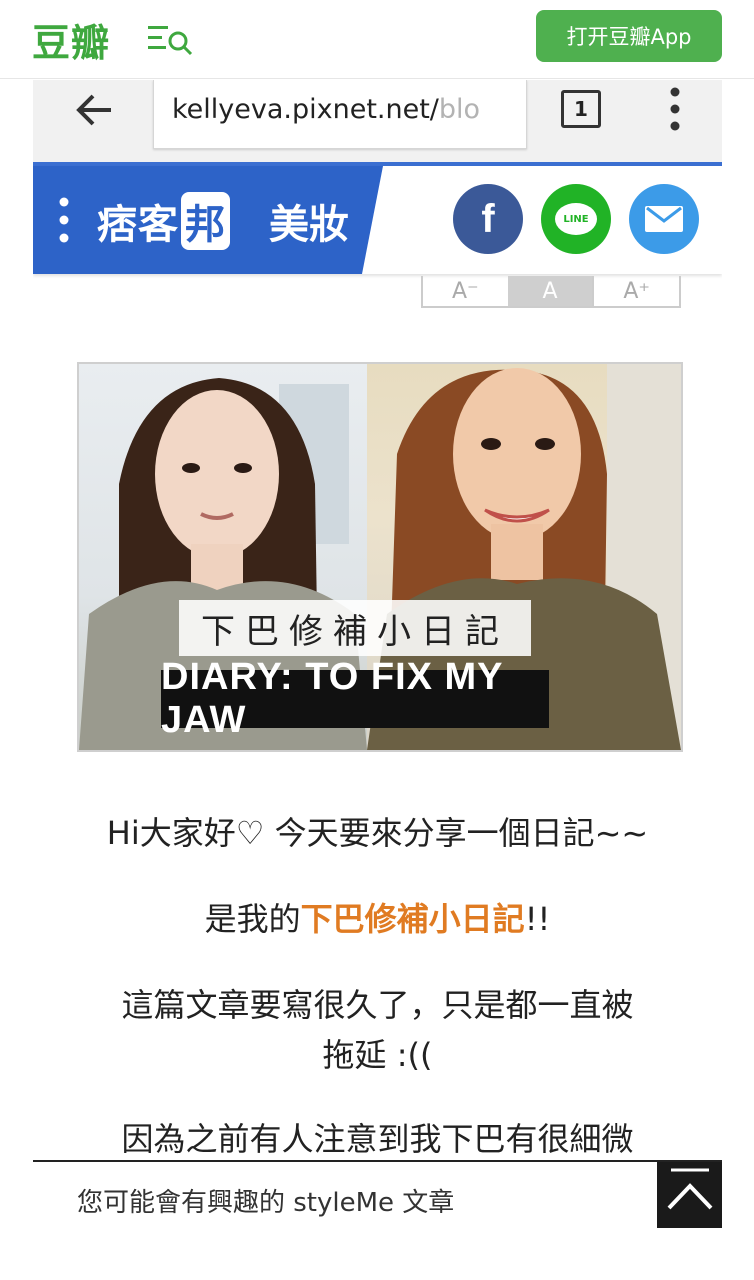  I want to click on article-paragraph-2: 是我的下巴修補小日記!!, so click(377, 919).